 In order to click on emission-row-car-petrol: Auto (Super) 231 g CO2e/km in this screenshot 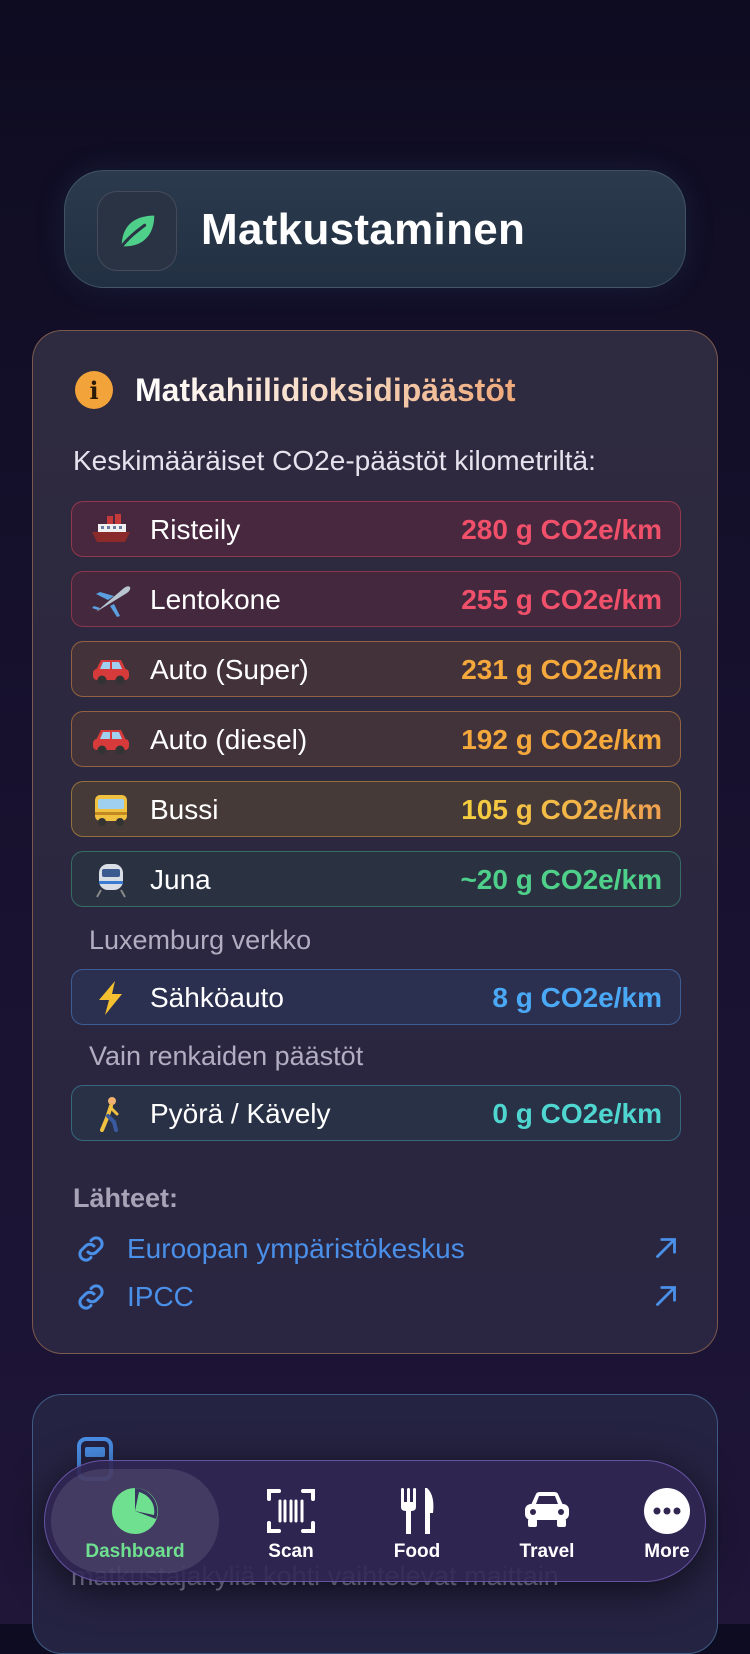, I will do `click(376, 669)`.